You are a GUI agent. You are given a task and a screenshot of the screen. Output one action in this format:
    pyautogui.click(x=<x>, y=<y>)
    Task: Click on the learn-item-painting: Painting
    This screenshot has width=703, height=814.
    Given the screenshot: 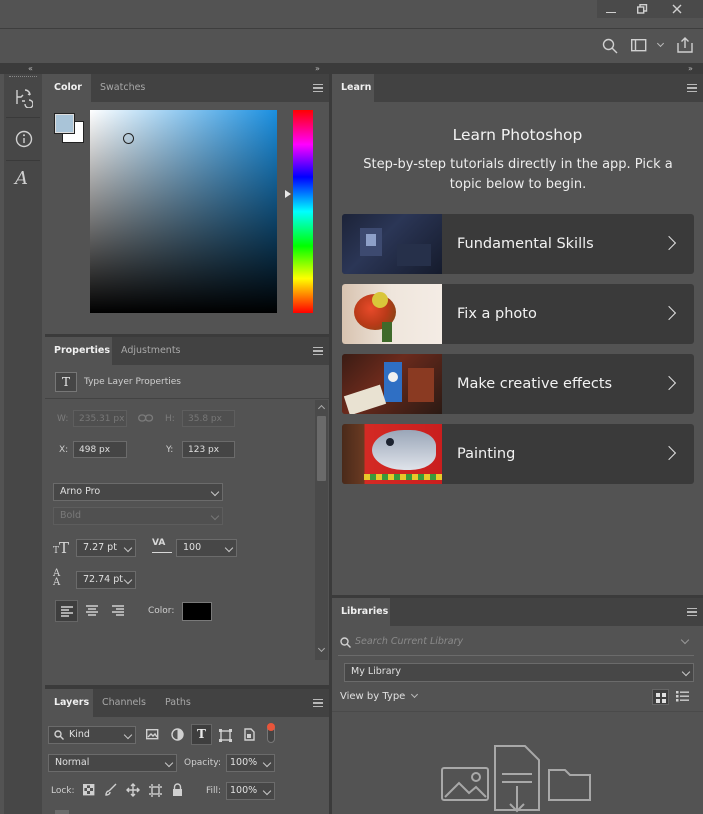 What is the action you would take?
    pyautogui.click(x=518, y=454)
    